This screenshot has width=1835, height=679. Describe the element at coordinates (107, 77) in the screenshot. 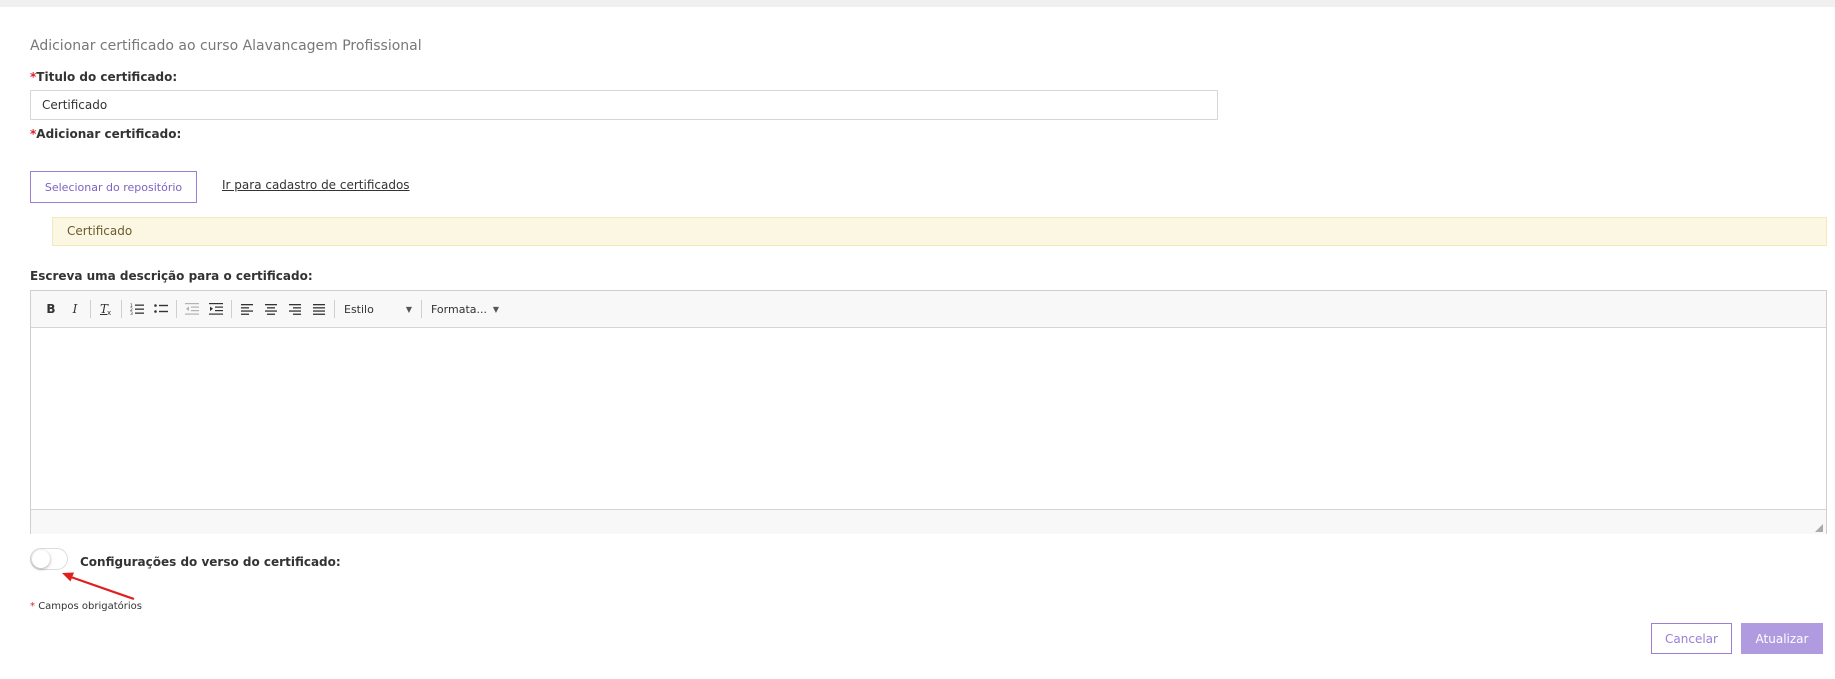

I see `title-label-text: Titulo do certificado:` at that location.